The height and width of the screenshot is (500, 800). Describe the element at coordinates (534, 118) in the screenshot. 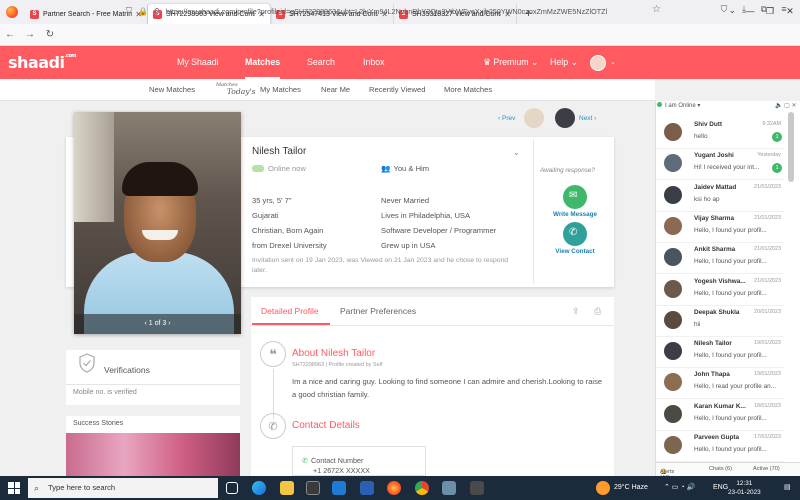

I see `prev-profile-avatar` at that location.